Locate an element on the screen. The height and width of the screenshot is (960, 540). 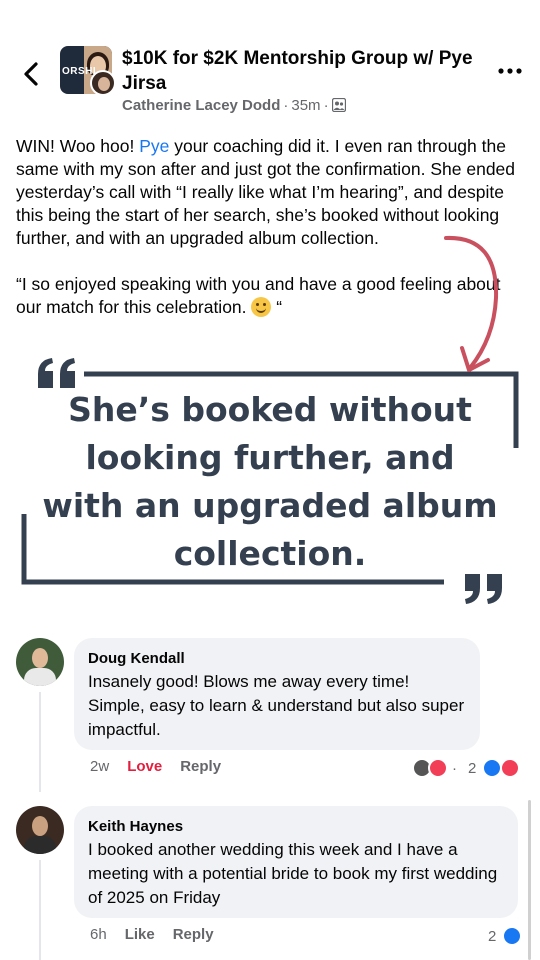
commenter-name: Keith Haynes is located at coordinates (296, 827).